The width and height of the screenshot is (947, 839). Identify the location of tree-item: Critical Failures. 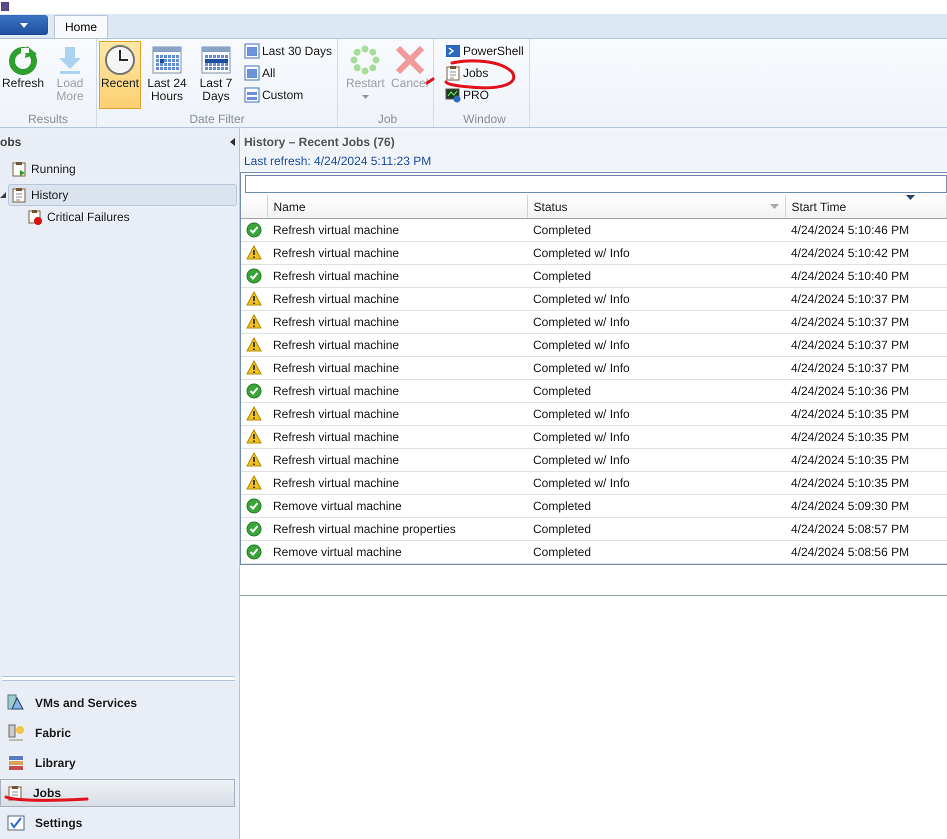
(130, 217).